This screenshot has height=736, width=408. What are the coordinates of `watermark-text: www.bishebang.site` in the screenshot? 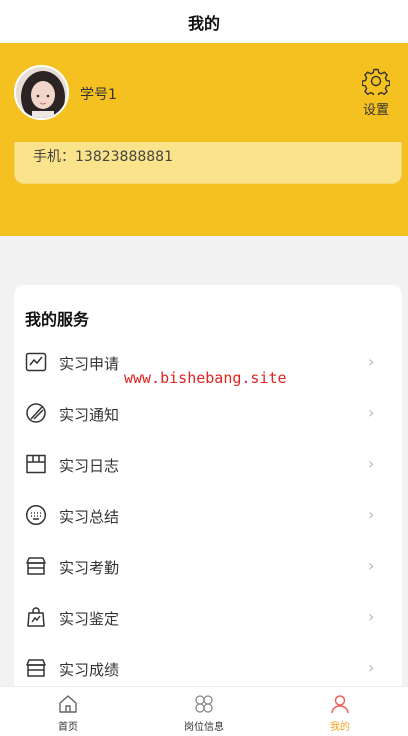 It's located at (205, 378).